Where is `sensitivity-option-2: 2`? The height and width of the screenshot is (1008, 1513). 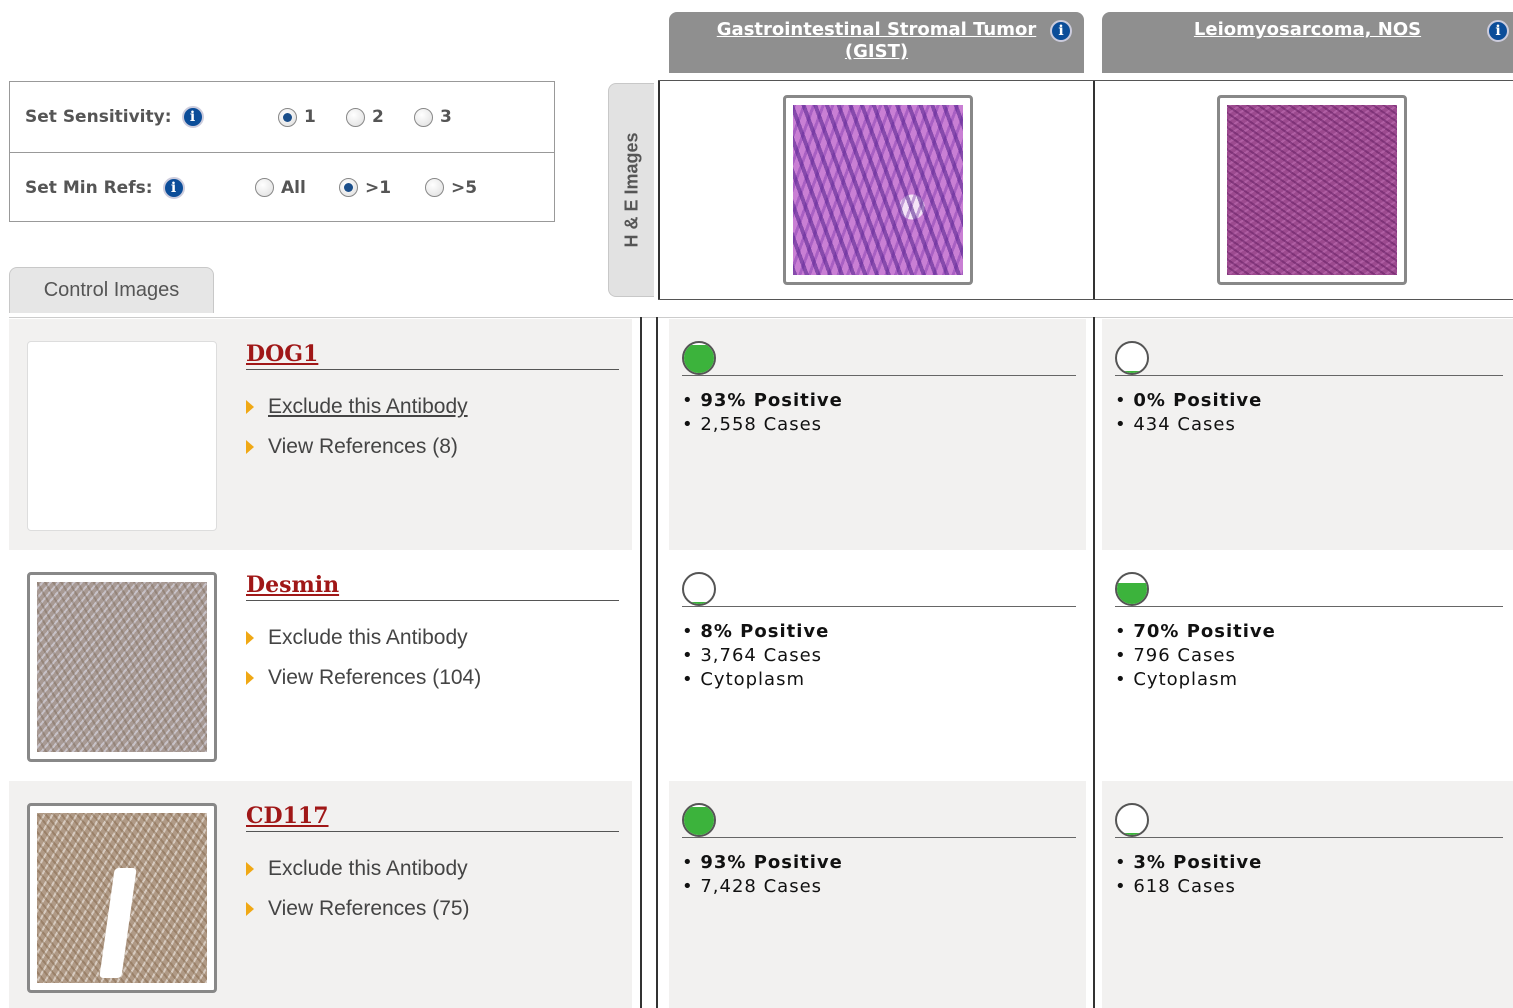
sensitivity-option-2: 2 is located at coordinates (365, 117).